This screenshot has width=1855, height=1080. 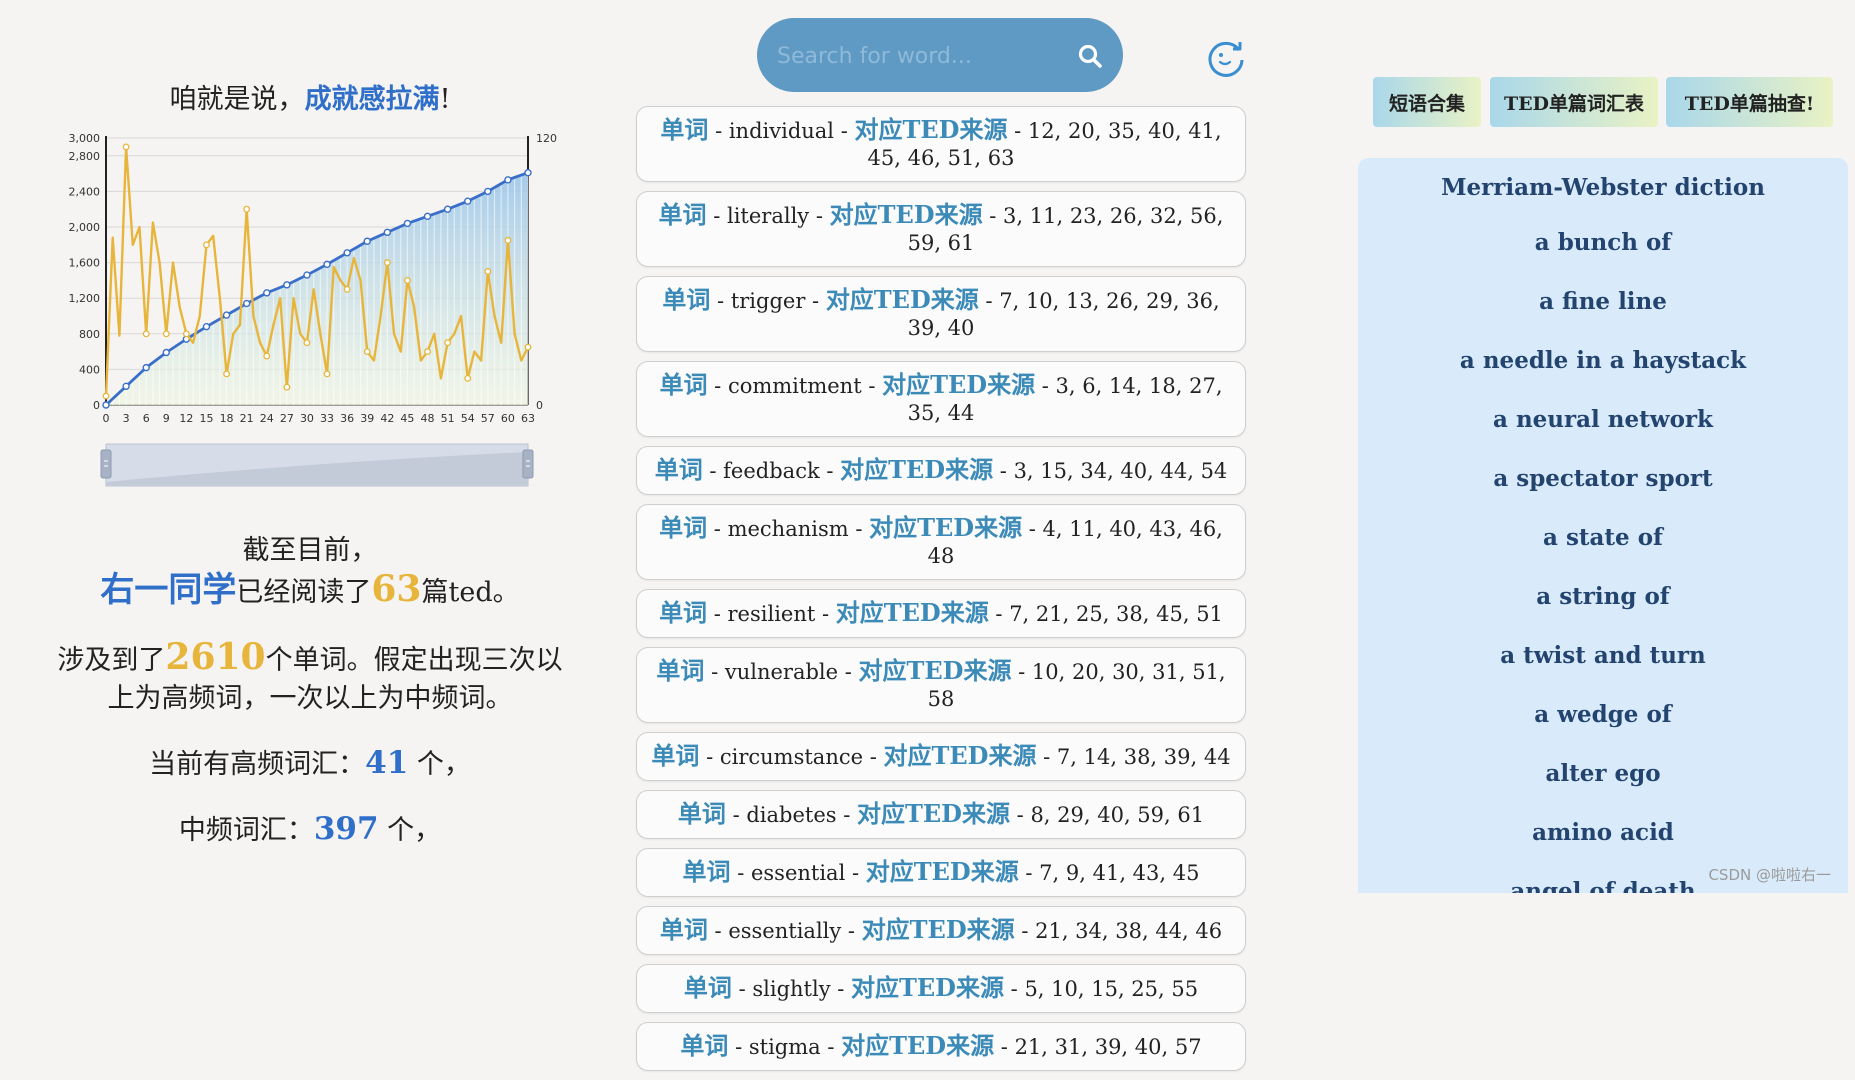 What do you see at coordinates (85, 138) in the screenshot?
I see `y-tick-label: 3,000` at bounding box center [85, 138].